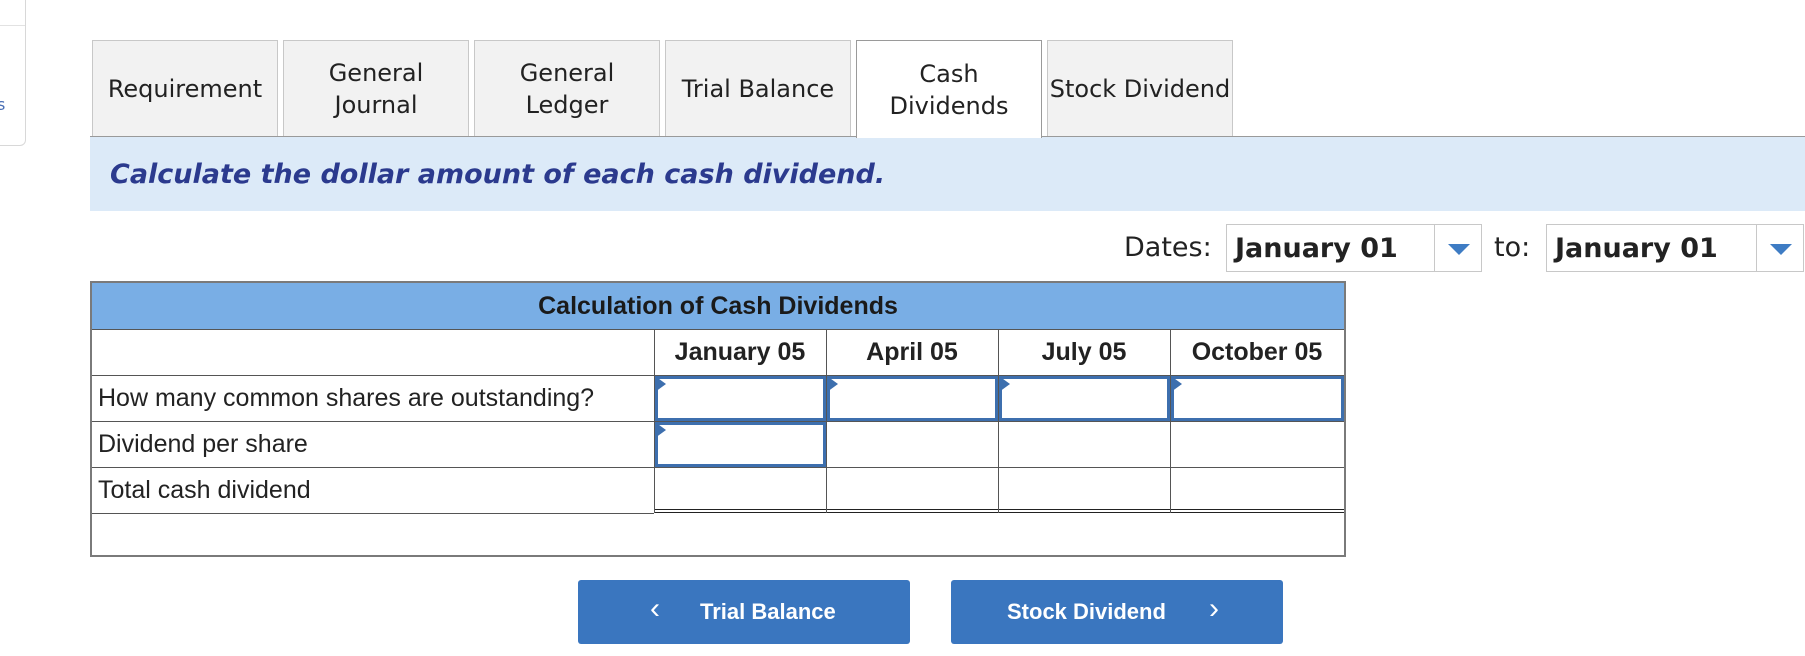  What do you see at coordinates (1636, 248) in the screenshot?
I see `date-to-value: January 01` at bounding box center [1636, 248].